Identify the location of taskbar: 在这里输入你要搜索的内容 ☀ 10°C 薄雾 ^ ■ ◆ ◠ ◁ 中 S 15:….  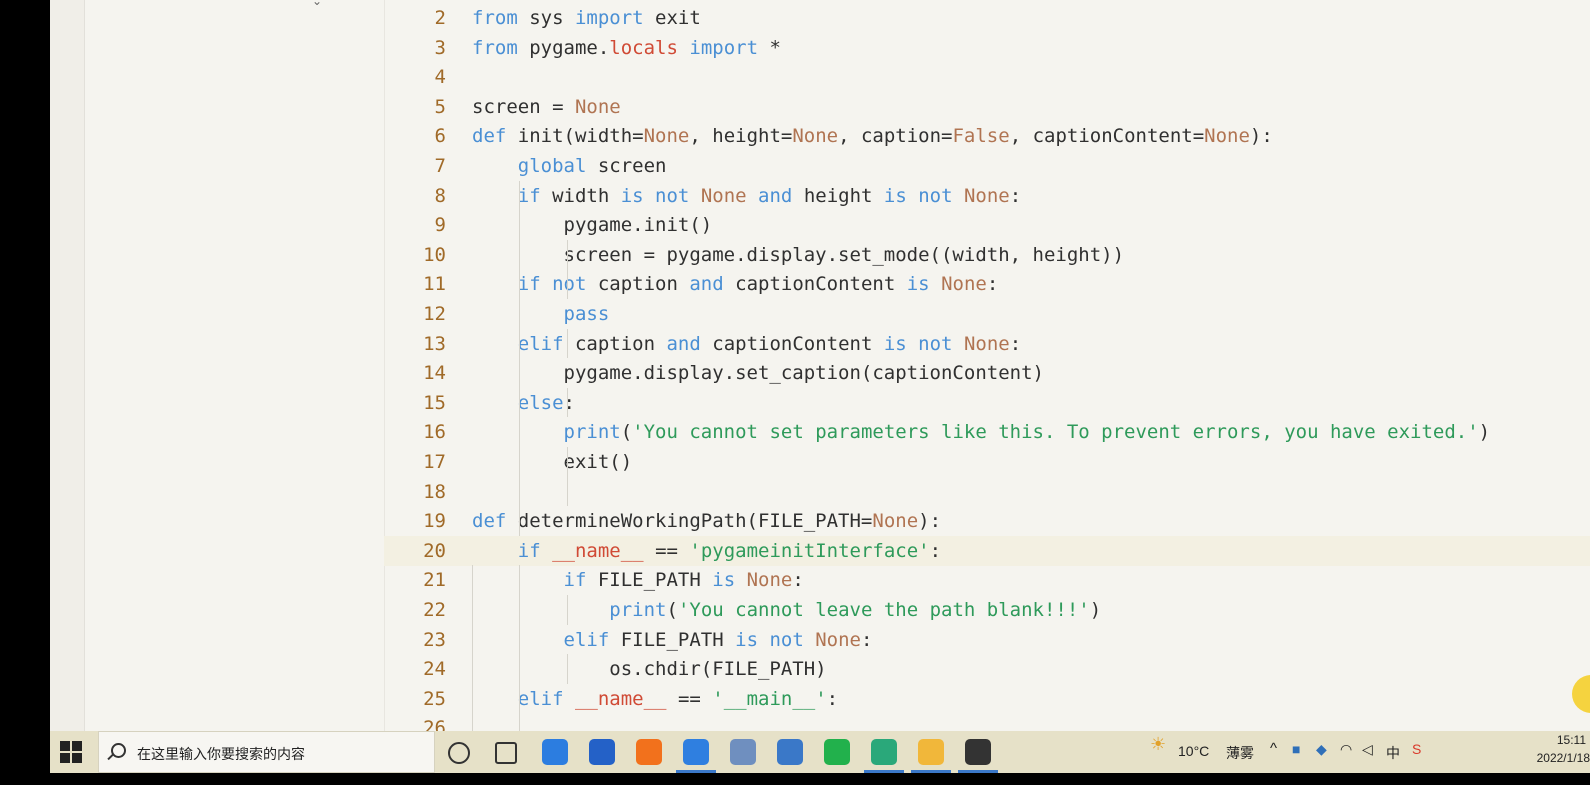
(820, 752).